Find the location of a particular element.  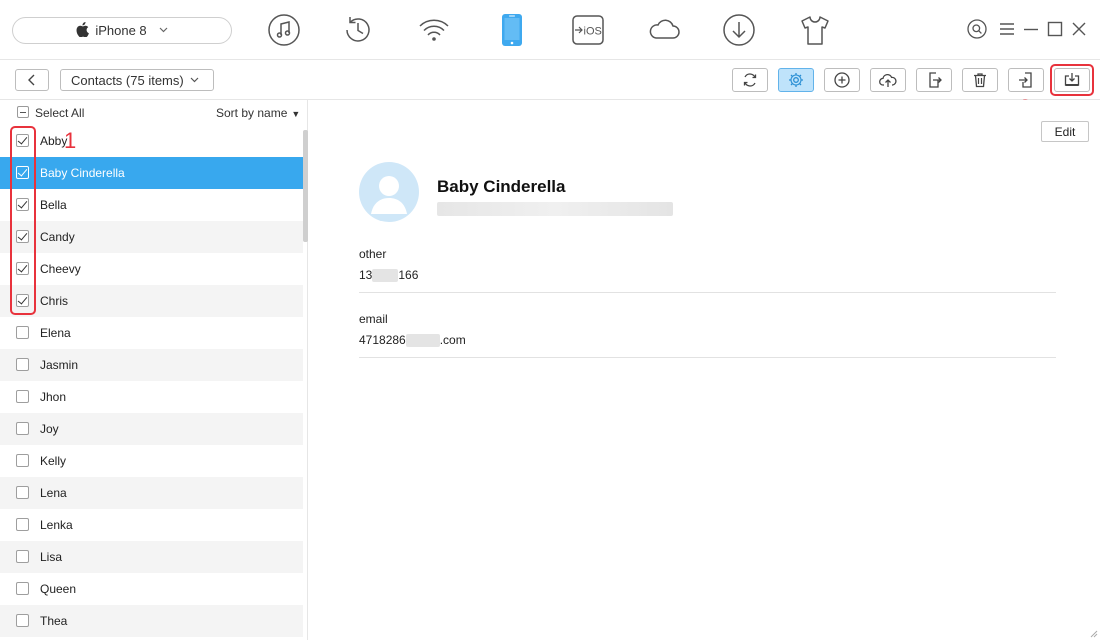

toolbar: Contacts (75 items) is located at coordinates (550, 80).